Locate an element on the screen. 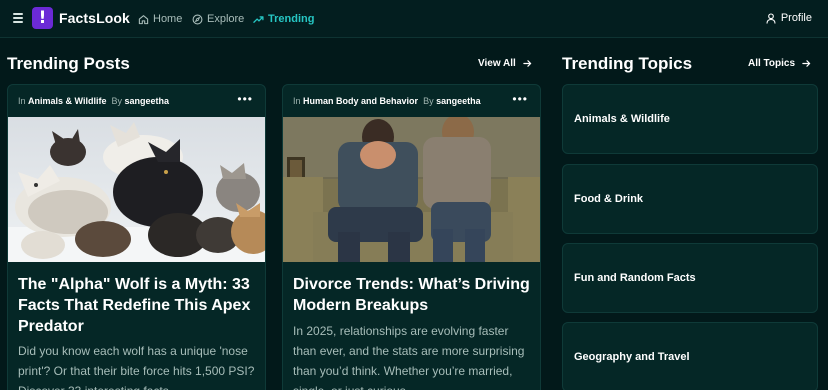 The width and height of the screenshot is (828, 390). trending-icon is located at coordinates (258, 19).